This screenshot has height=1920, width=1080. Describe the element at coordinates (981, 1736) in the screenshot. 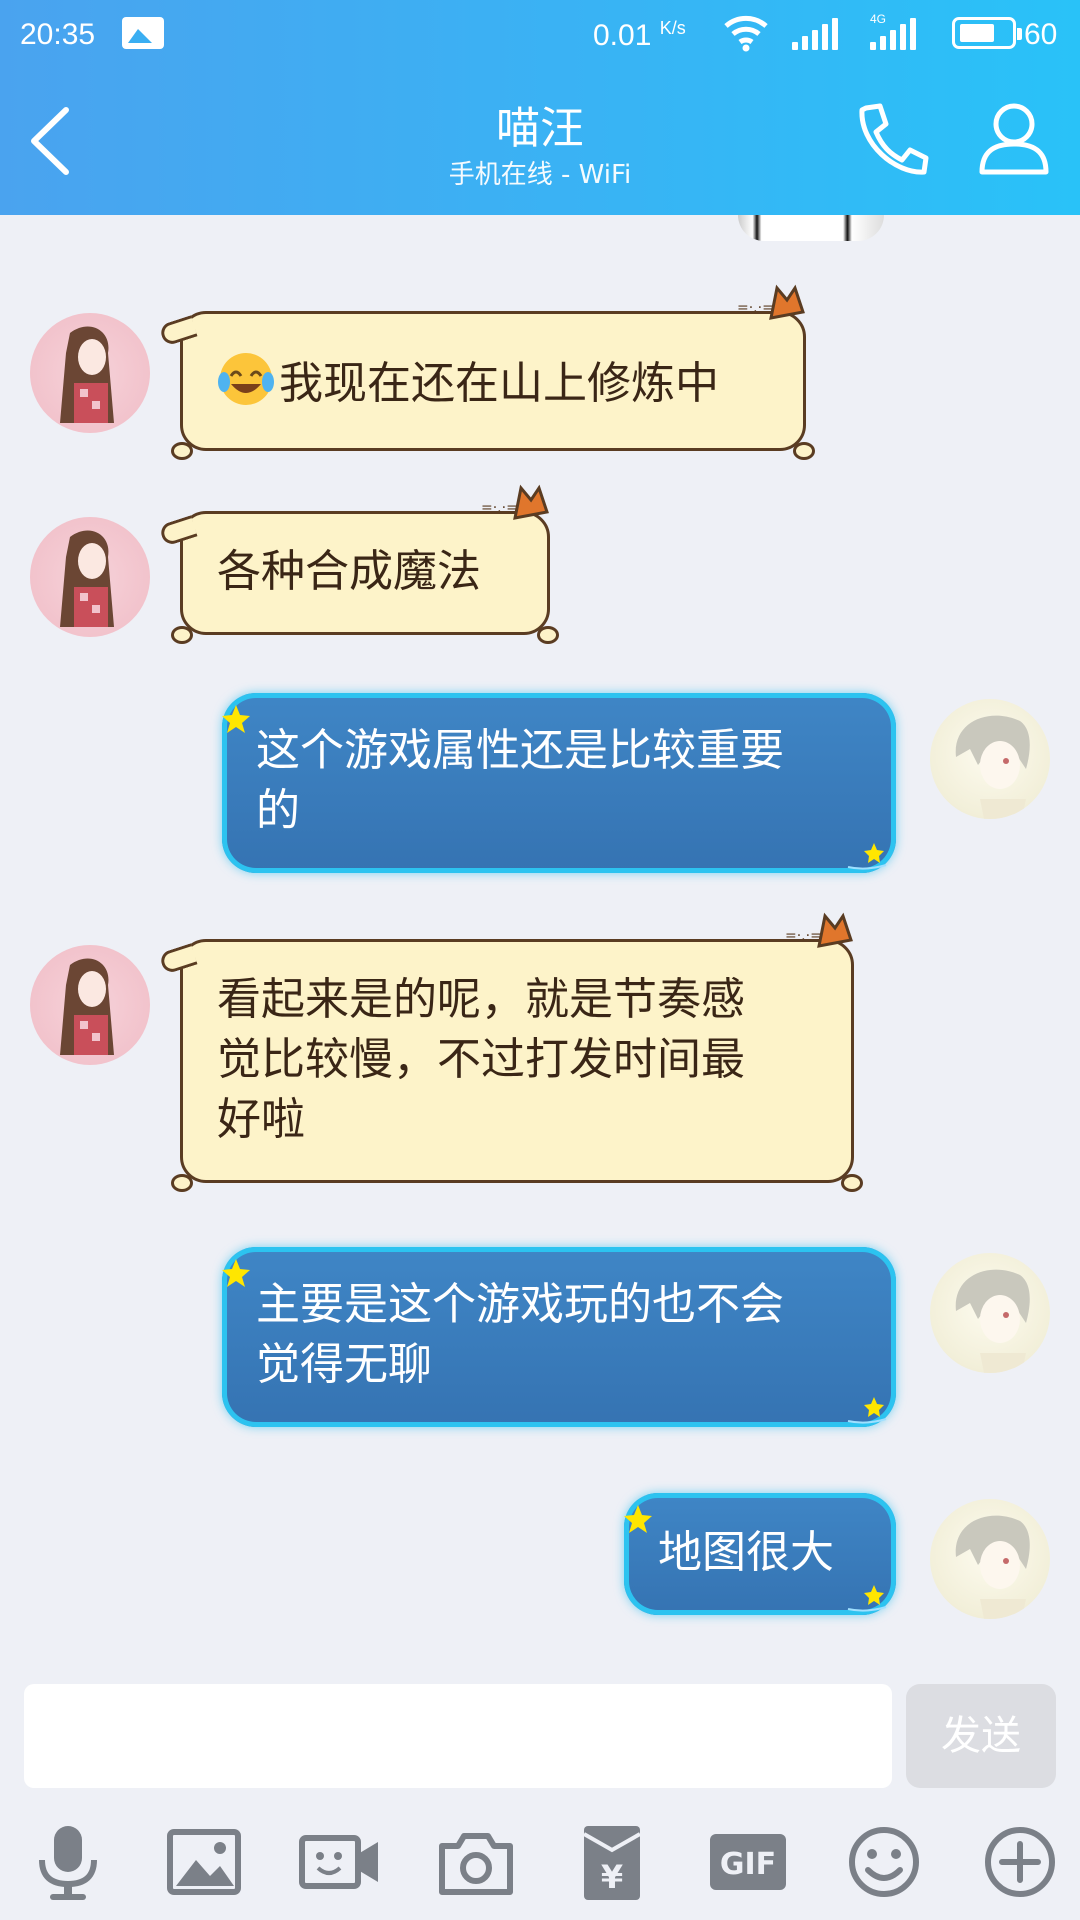

I see `send-button: 发送` at that location.